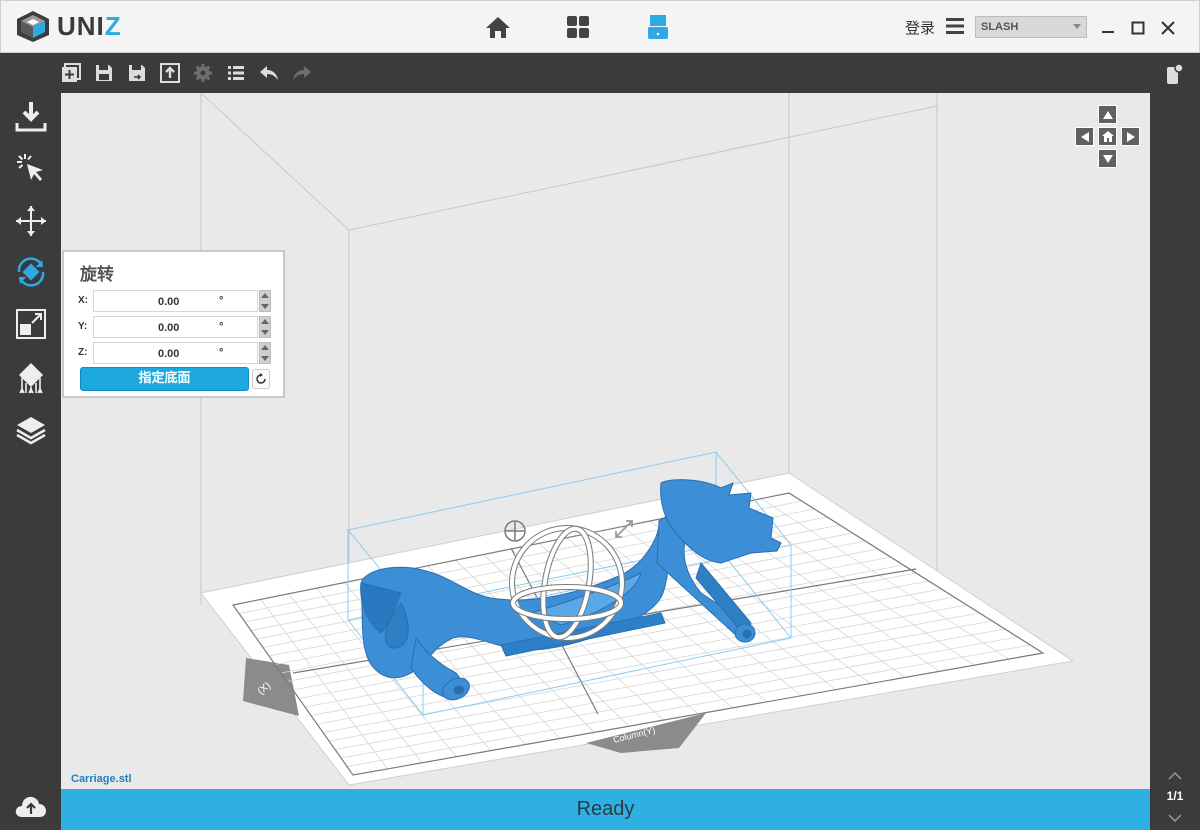 The width and height of the screenshot is (1200, 830). What do you see at coordinates (31, 378) in the screenshot?
I see `support-icon` at bounding box center [31, 378].